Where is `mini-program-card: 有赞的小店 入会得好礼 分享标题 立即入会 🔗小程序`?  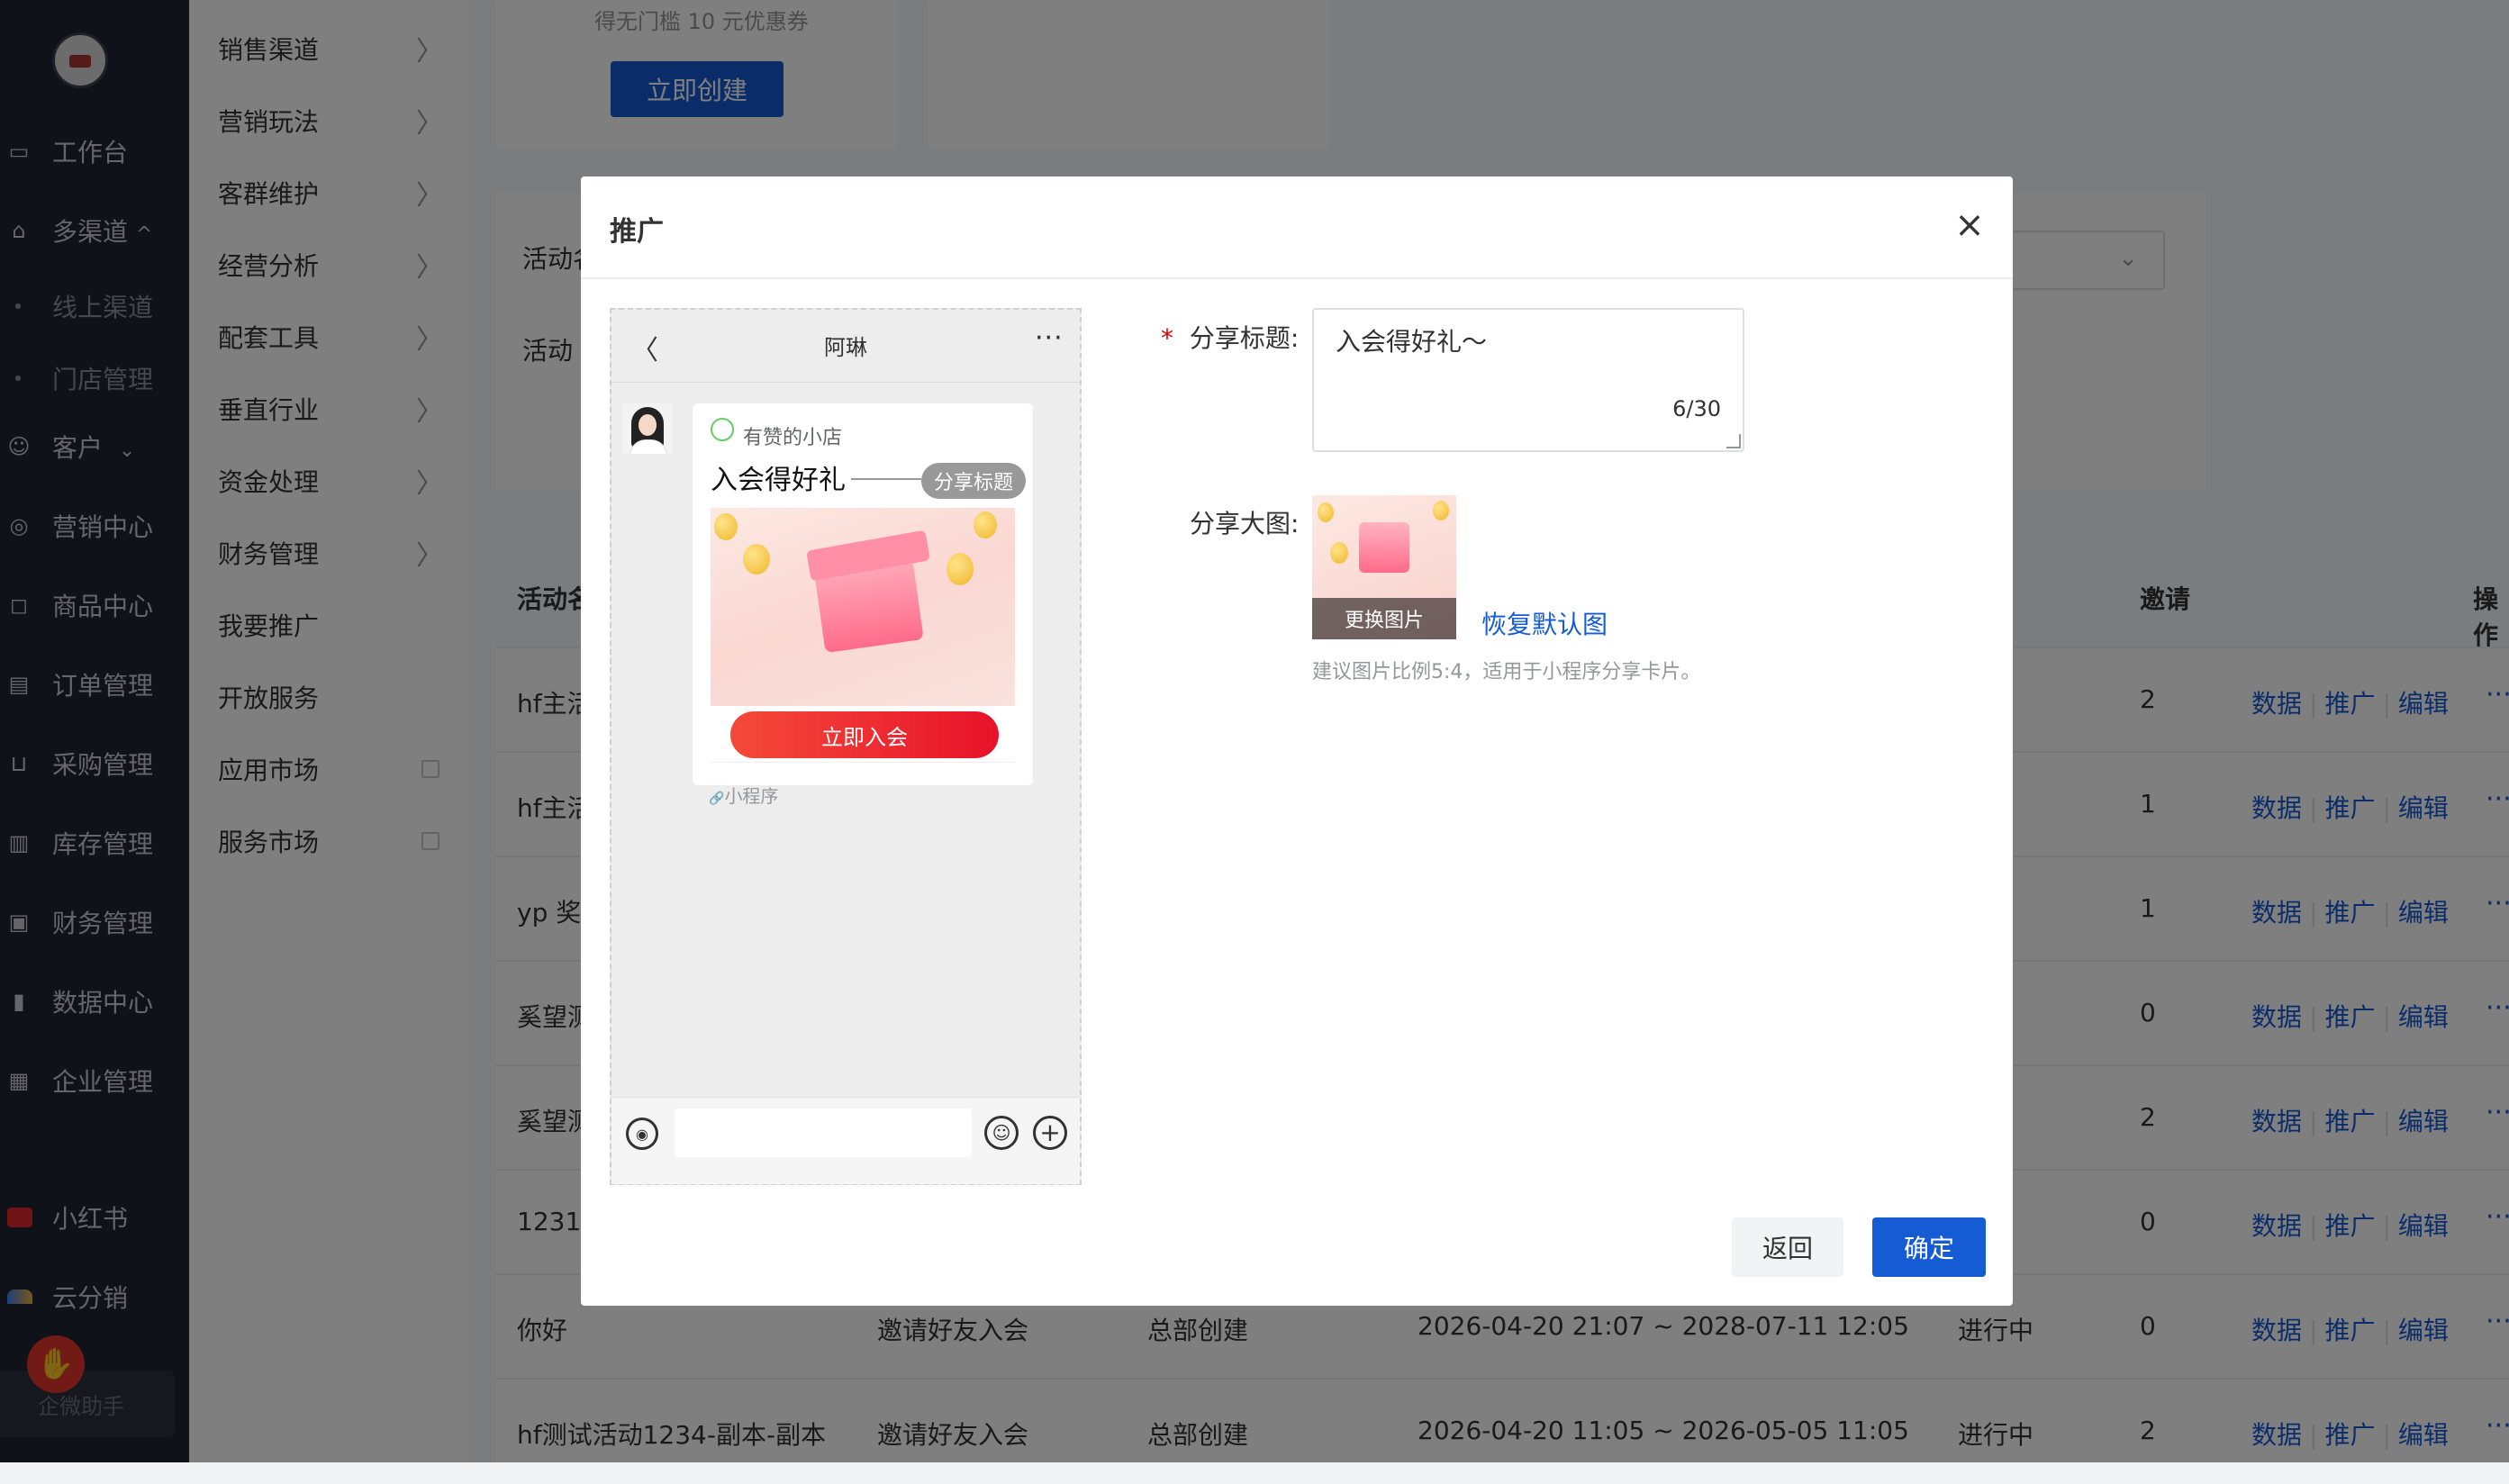 mini-program-card: 有赞的小店 入会得好礼 分享标题 立即入会 🔗小程序 is located at coordinates (863, 605).